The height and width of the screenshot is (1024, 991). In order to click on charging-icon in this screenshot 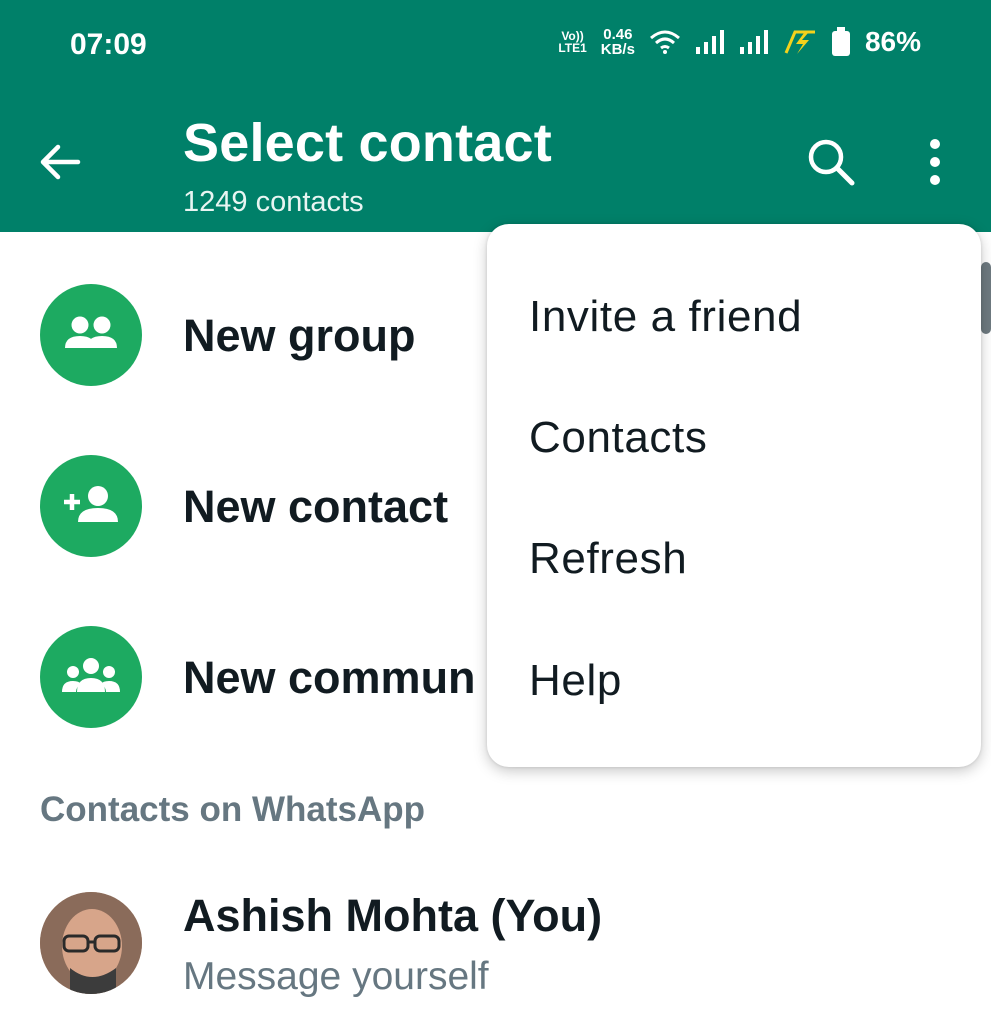, I will do `click(799, 42)`.